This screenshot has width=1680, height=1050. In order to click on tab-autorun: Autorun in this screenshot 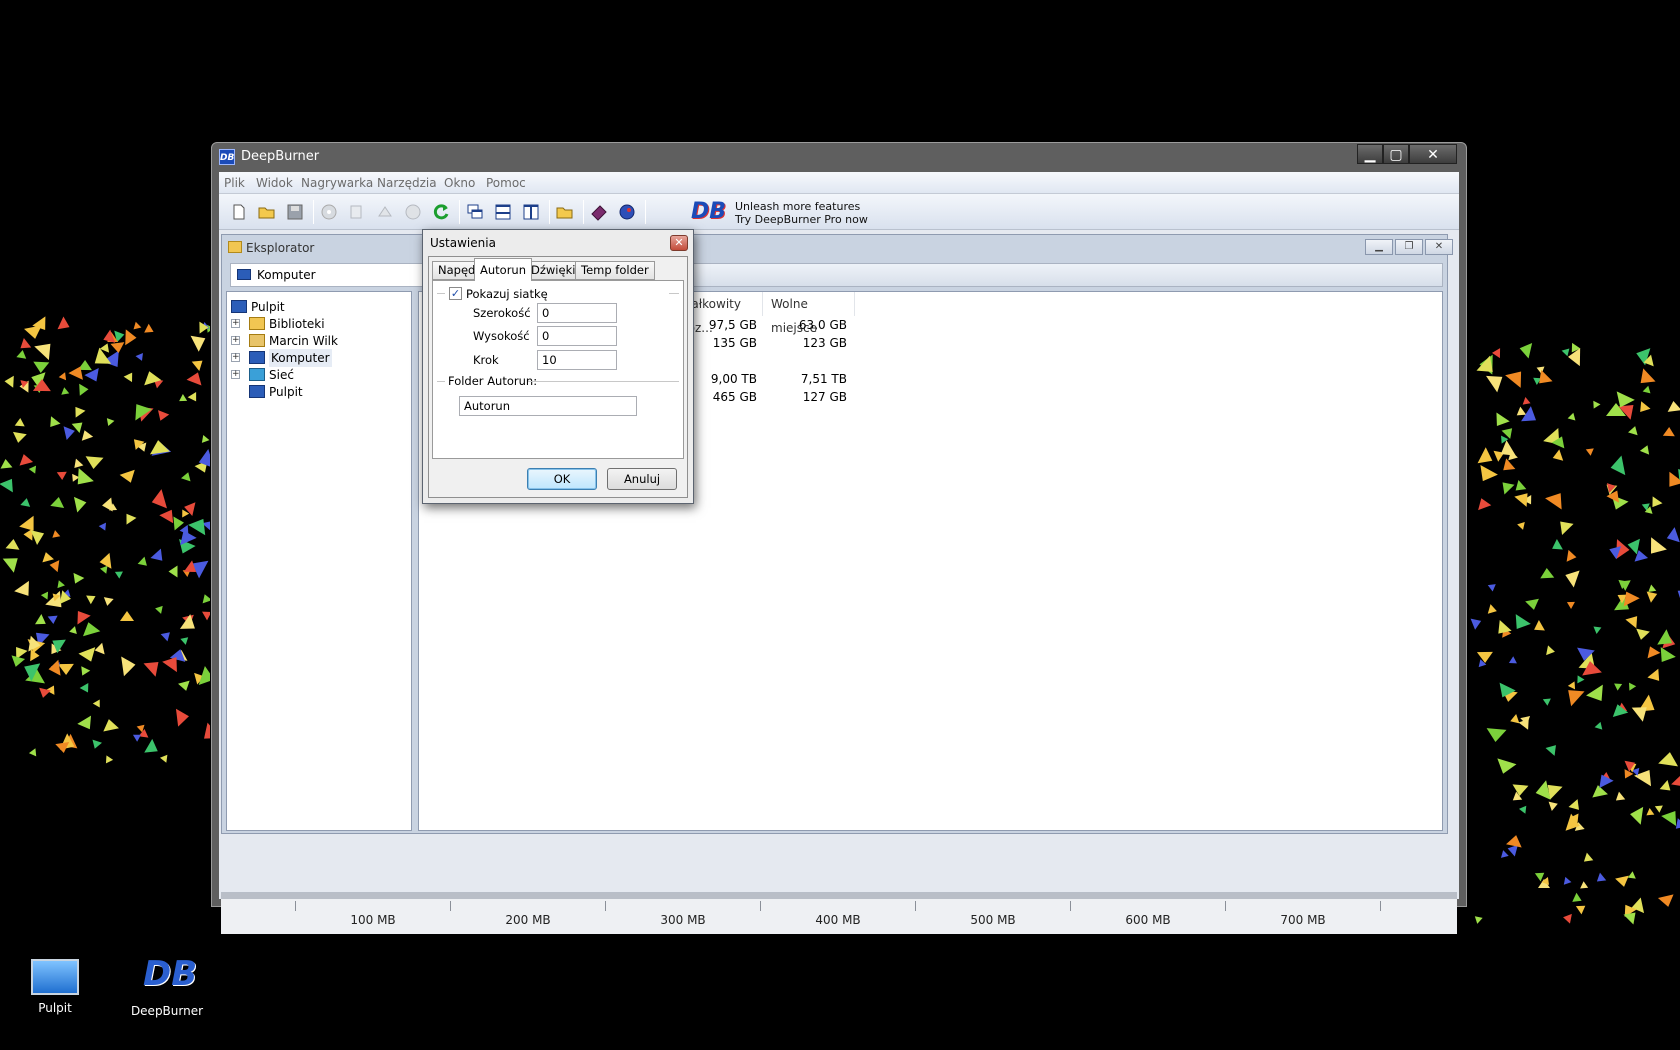, I will do `click(503, 269)`.